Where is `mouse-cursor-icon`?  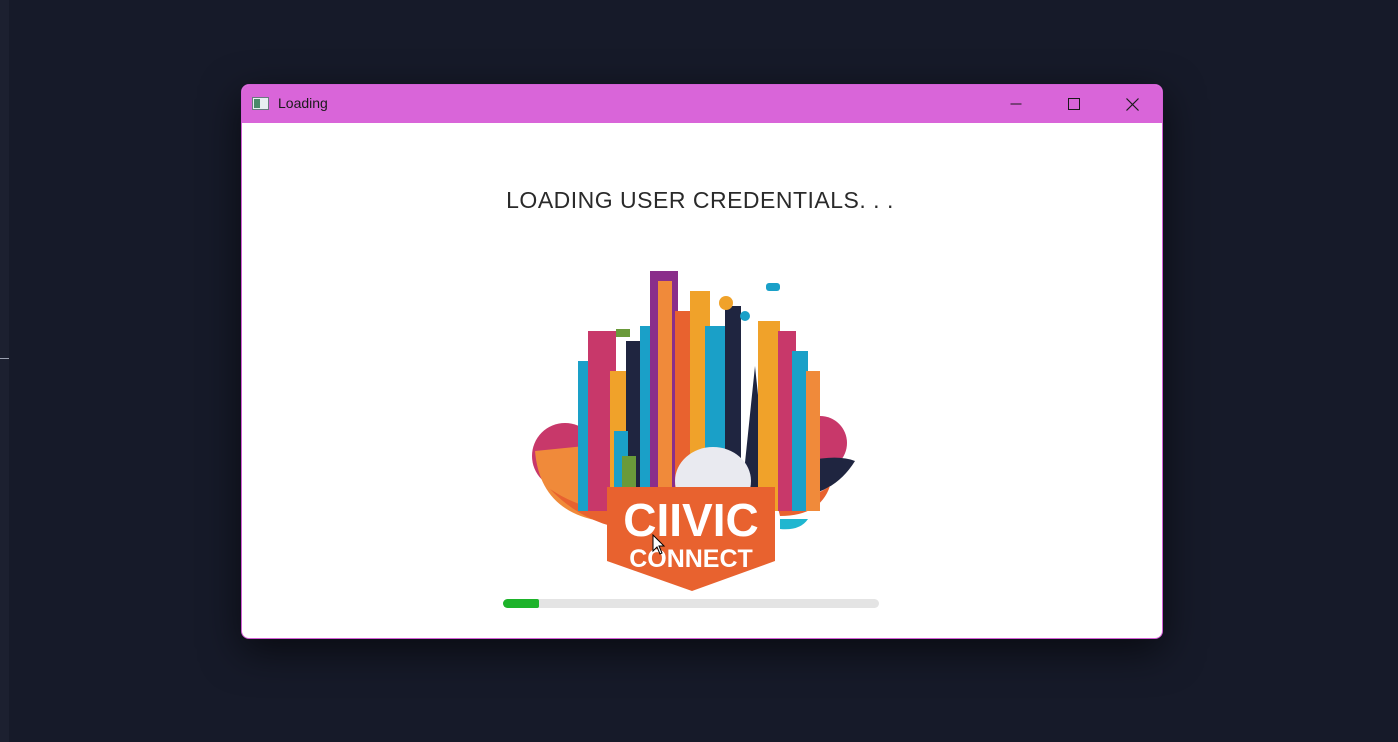 mouse-cursor-icon is located at coordinates (659, 544).